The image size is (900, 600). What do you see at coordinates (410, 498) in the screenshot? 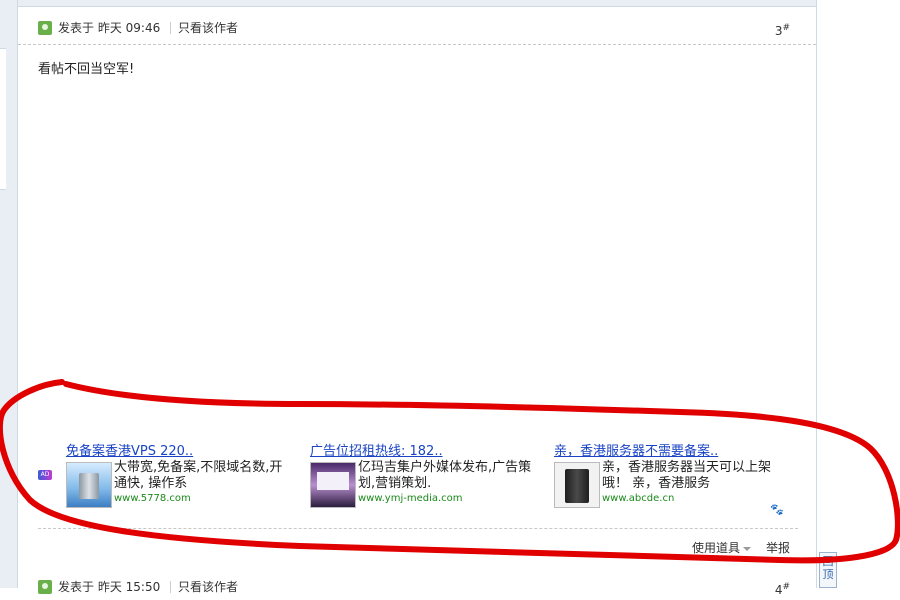
I see `ad-url: www.ymj-media.com` at bounding box center [410, 498].